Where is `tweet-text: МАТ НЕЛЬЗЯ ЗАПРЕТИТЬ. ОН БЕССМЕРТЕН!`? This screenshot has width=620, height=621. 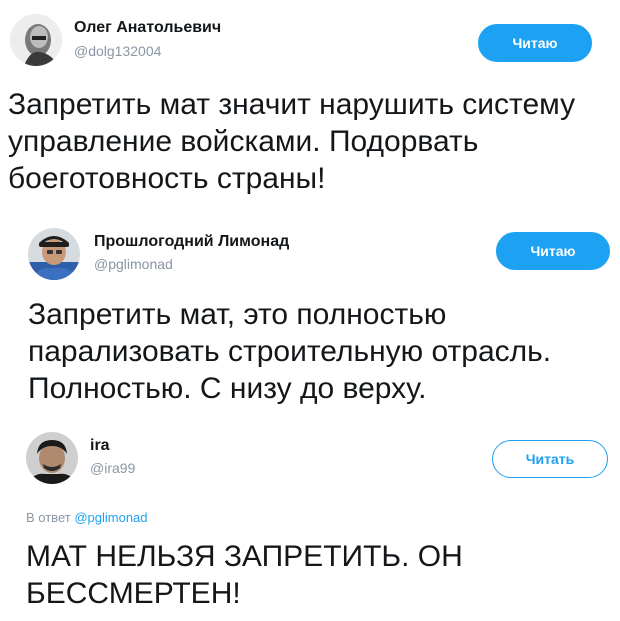 tweet-text: МАТ НЕЛЬЗЯ ЗАПРЕТИТЬ. ОН БЕССМЕРТЕН! is located at coordinates (244, 575).